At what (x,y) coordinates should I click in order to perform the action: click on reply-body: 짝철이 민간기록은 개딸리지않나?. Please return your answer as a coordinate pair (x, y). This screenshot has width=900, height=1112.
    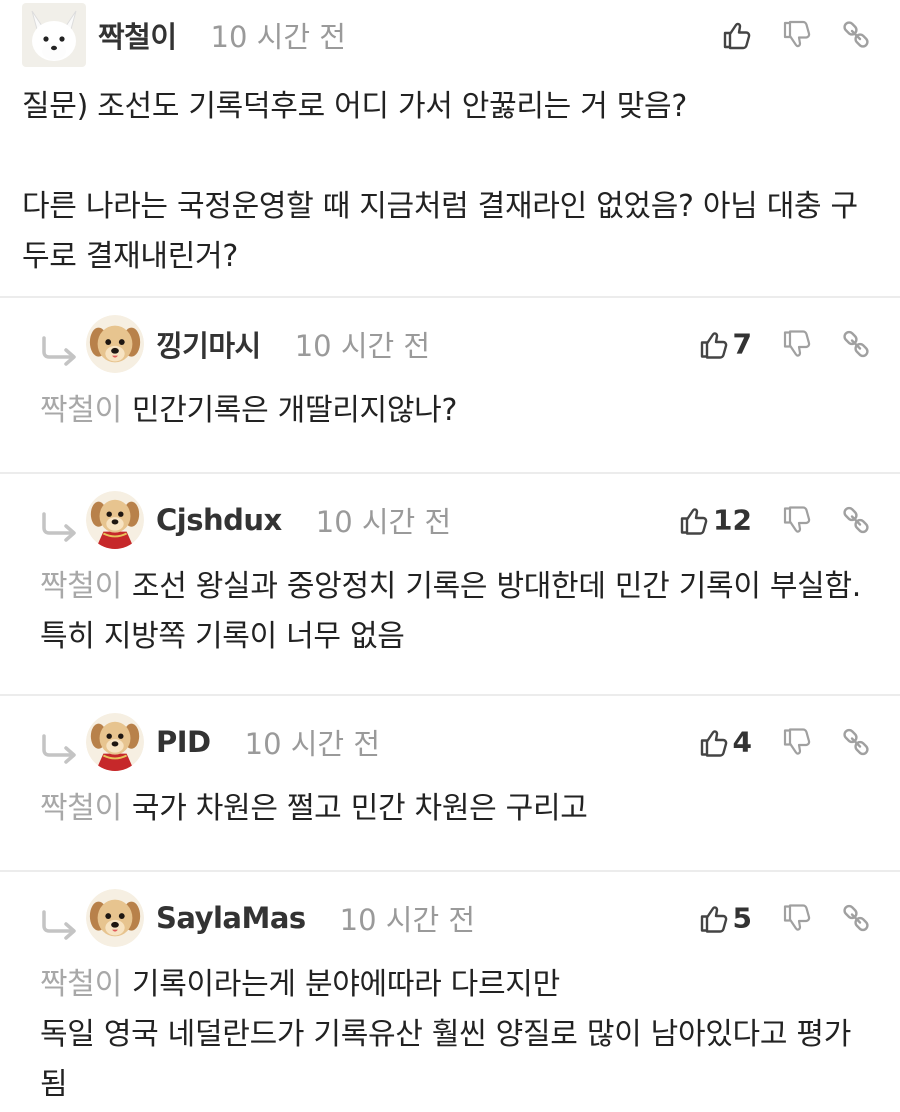
    Looking at the image, I should click on (456, 411).